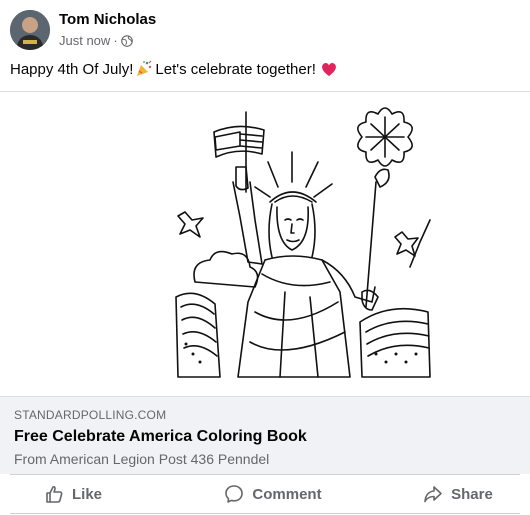 The image size is (530, 515). What do you see at coordinates (144, 69) in the screenshot?
I see `party-popper-icon` at bounding box center [144, 69].